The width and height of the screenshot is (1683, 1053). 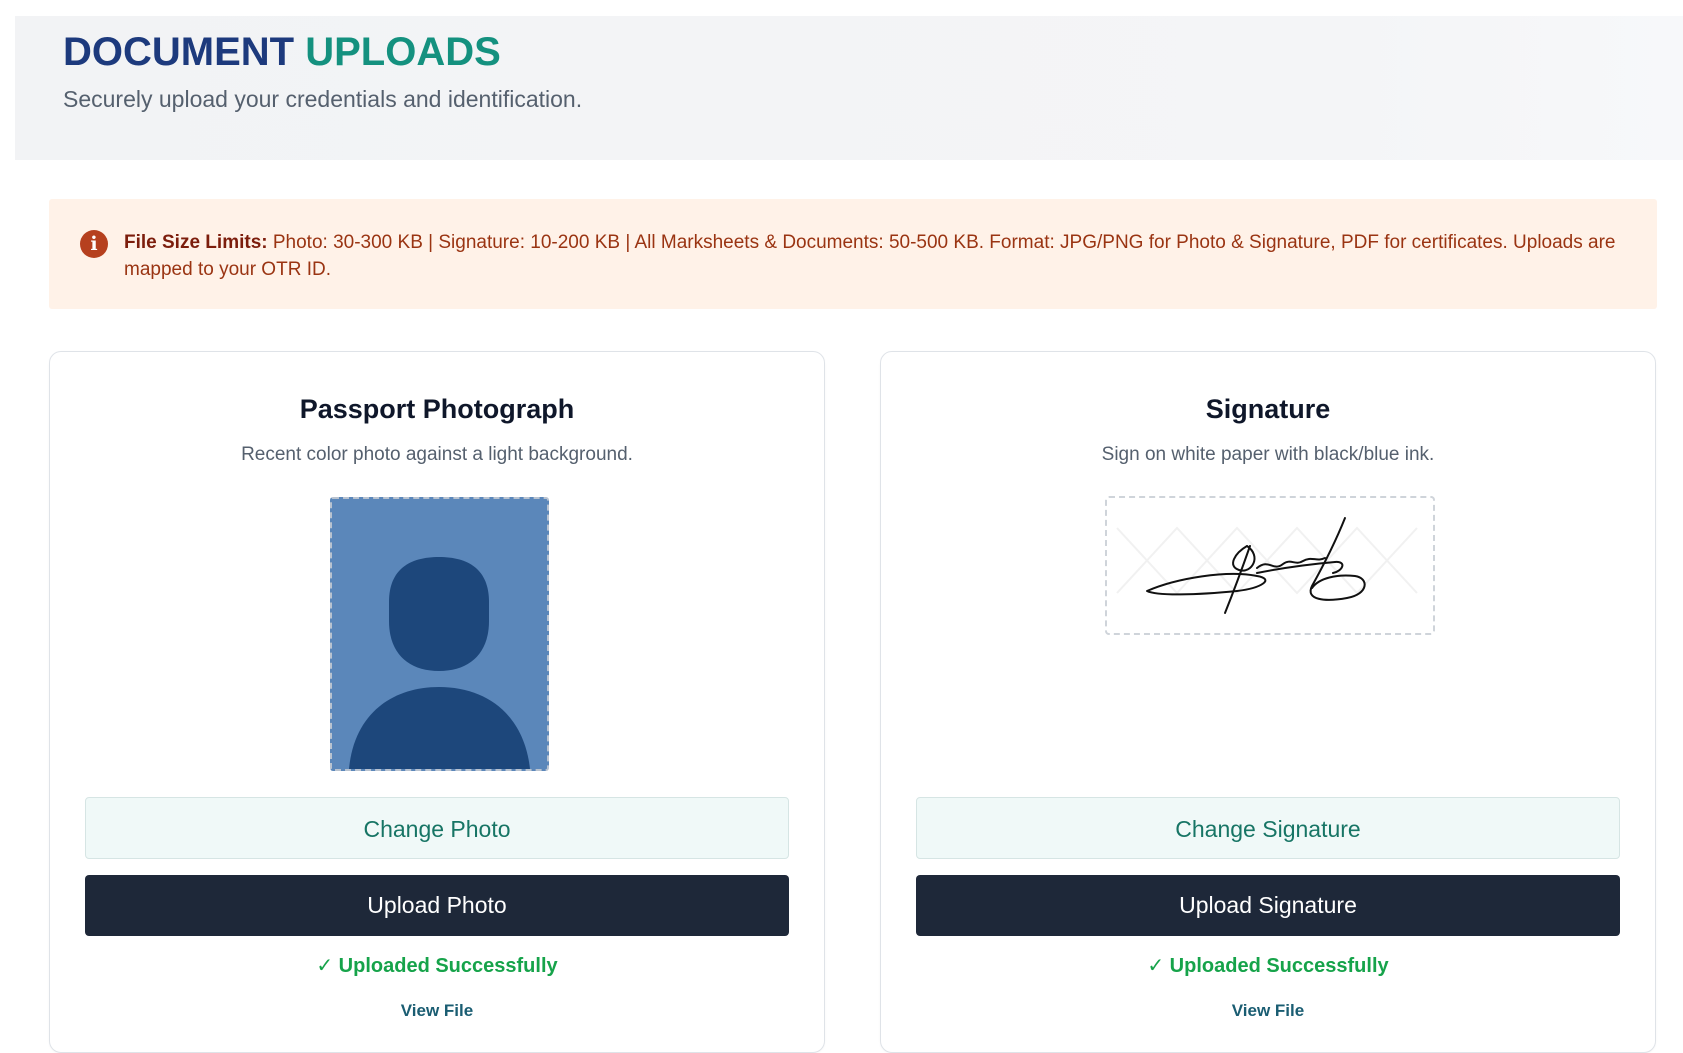 What do you see at coordinates (437, 409) in the screenshot?
I see `card-title: Passport Photograph` at bounding box center [437, 409].